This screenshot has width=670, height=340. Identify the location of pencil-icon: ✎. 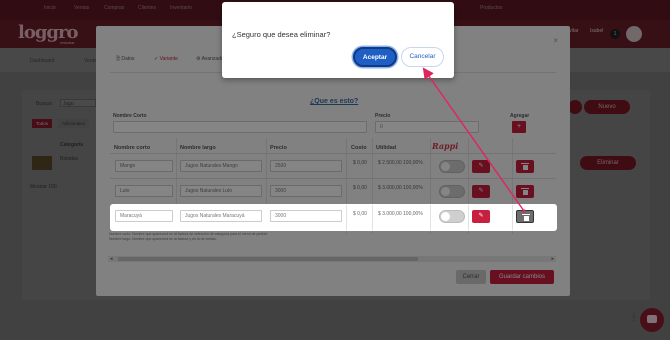
(481, 216).